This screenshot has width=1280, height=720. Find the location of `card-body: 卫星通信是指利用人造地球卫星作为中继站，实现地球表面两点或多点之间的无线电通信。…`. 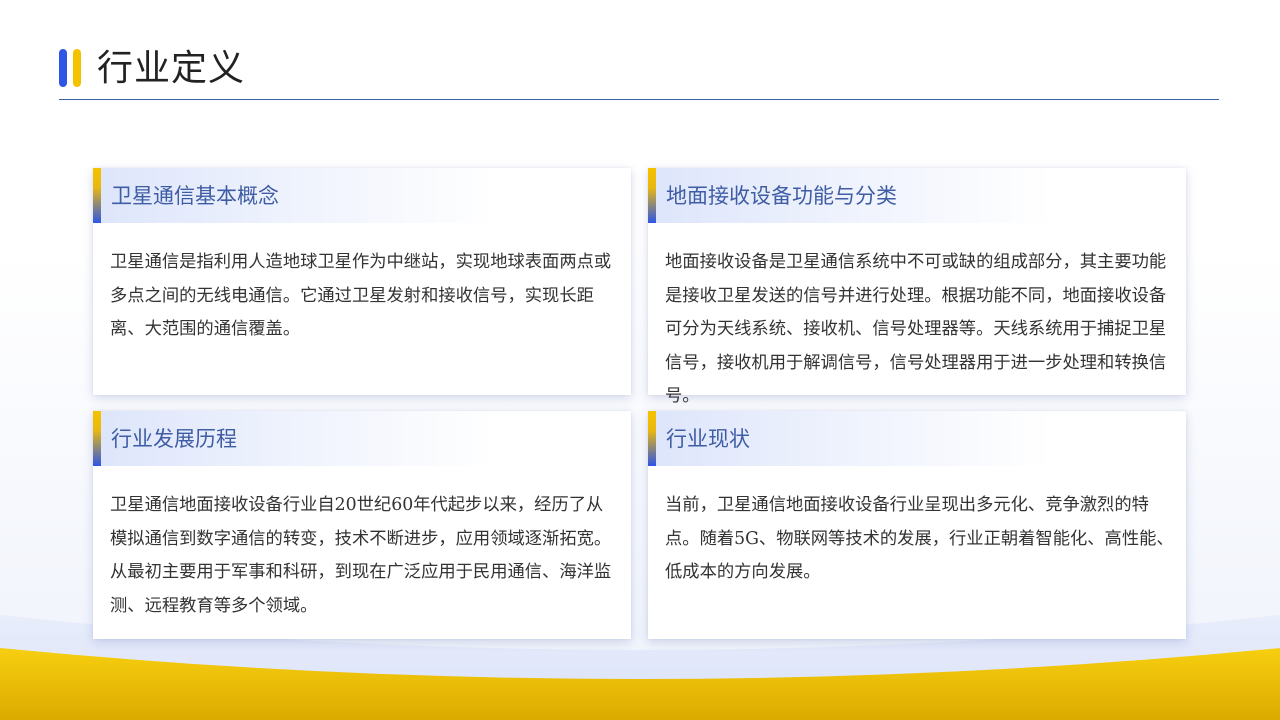

card-body: 卫星通信是指利用人造地球卫星作为中继站，实现地球表面两点或多点之间的无线电通信。… is located at coordinates (361, 295).